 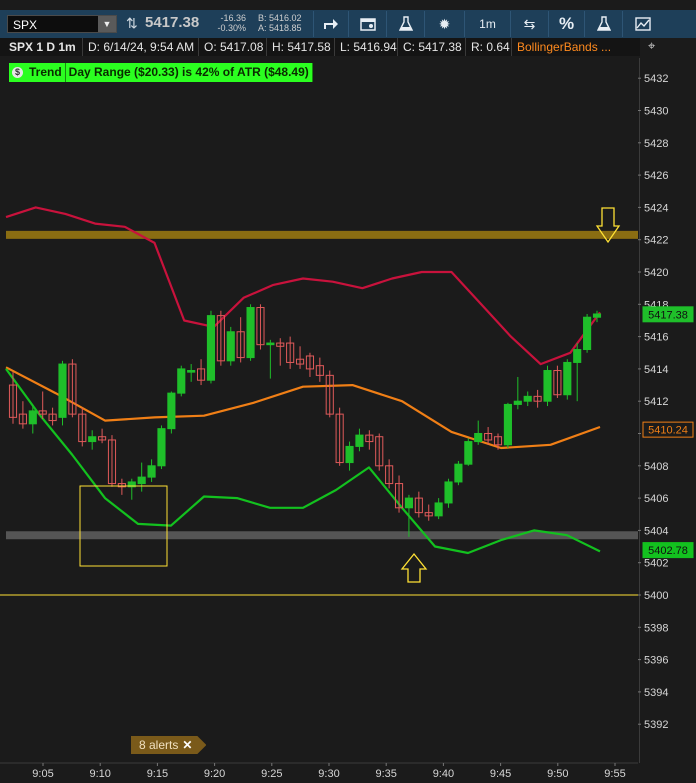 What do you see at coordinates (656, 693) in the screenshot?
I see `y-tick-label: 5394` at bounding box center [656, 693].